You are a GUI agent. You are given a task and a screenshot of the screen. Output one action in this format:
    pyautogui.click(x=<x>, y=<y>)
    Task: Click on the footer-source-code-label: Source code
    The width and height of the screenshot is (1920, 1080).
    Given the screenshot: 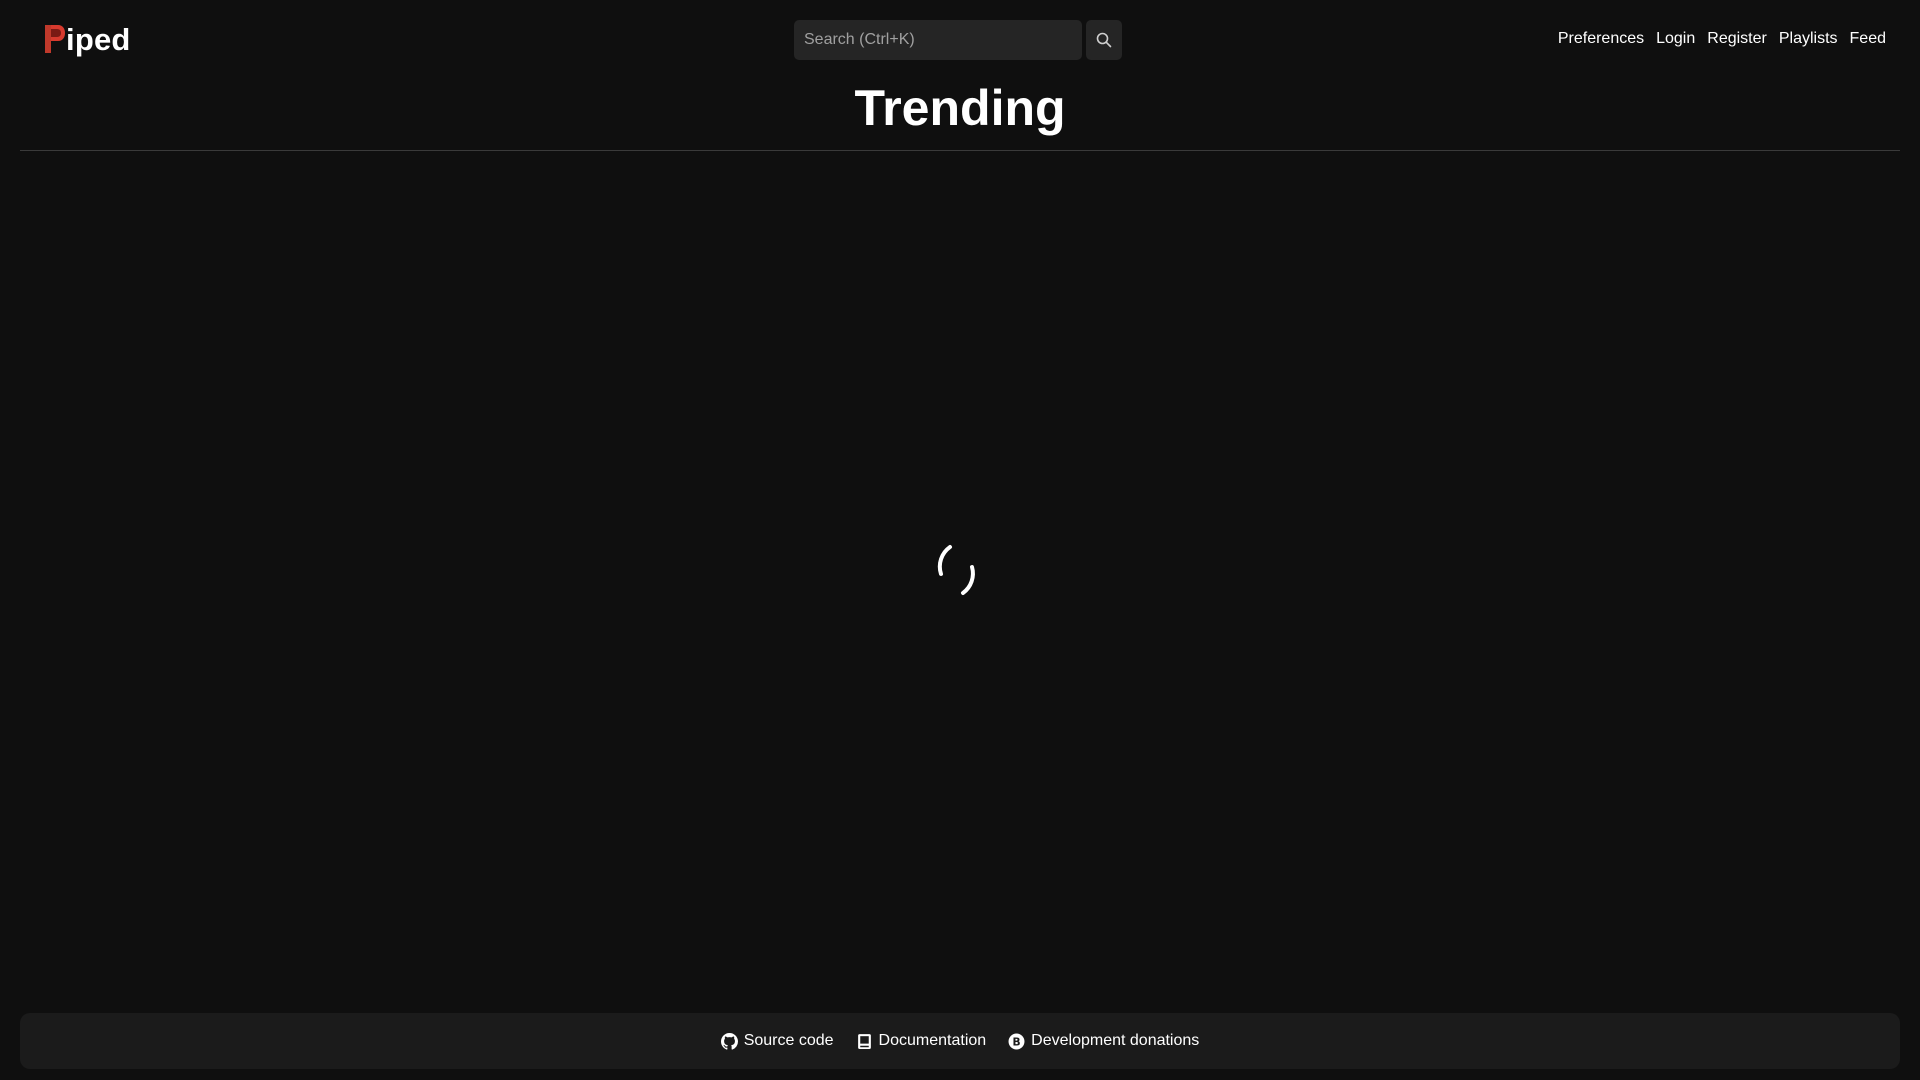 What is the action you would take?
    pyautogui.click(x=788, y=1040)
    